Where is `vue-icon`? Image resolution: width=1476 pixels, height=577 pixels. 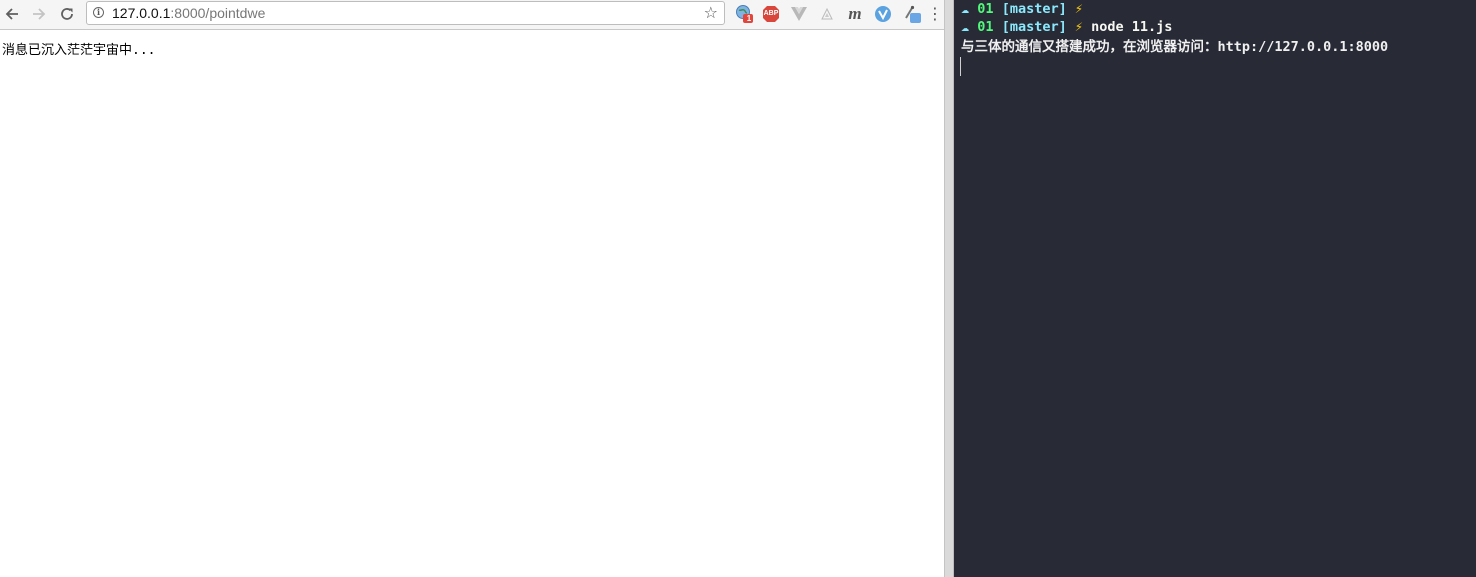 vue-icon is located at coordinates (799, 14).